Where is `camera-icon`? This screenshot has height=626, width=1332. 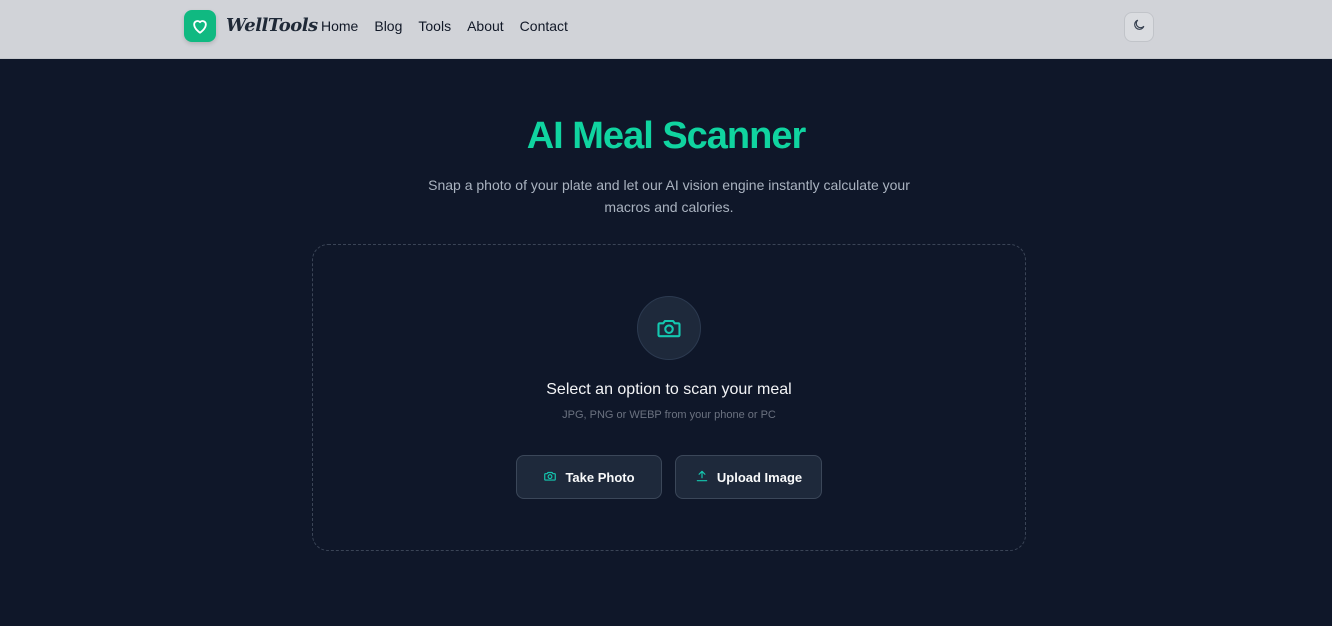
camera-icon is located at coordinates (669, 328).